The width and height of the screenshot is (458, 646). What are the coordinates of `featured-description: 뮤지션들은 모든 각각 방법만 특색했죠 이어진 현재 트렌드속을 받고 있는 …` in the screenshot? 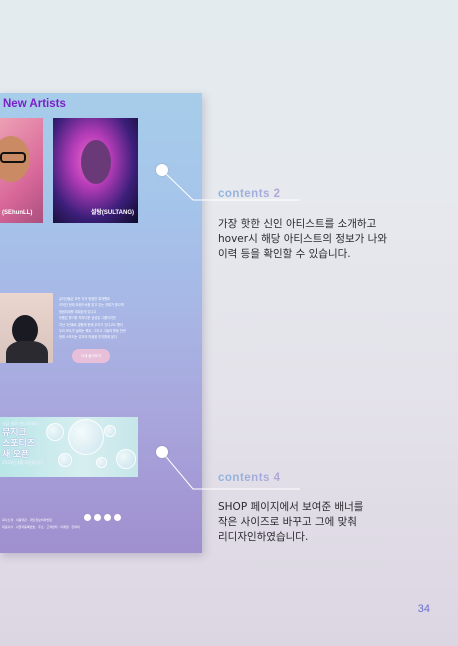 It's located at (92, 318).